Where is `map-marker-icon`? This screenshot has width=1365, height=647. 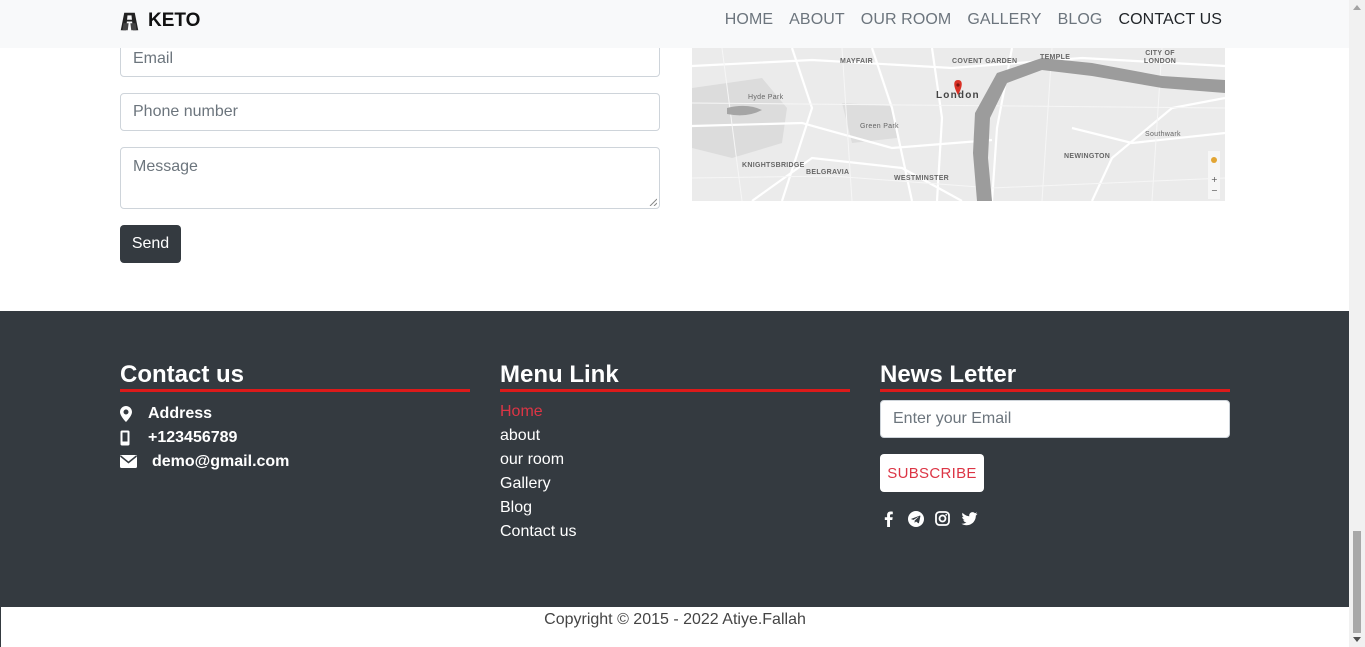
map-marker-icon is located at coordinates (134, 413).